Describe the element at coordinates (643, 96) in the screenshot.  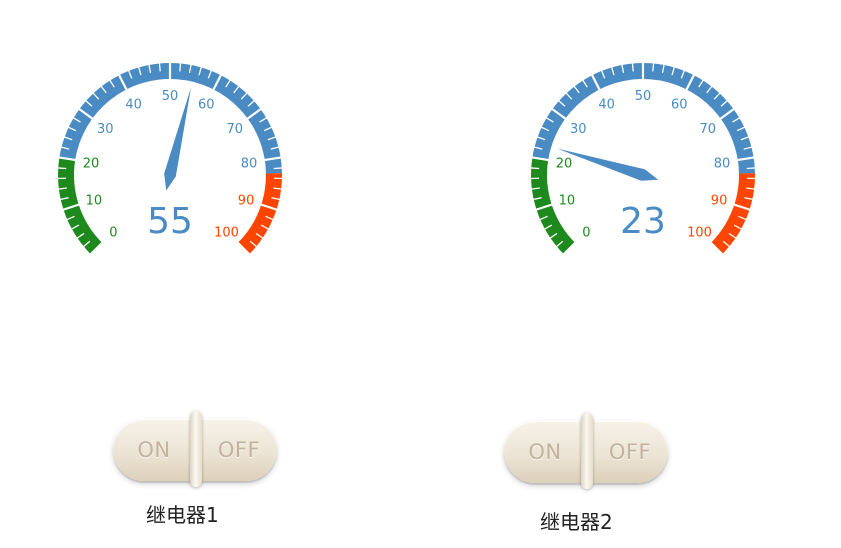
I see `gauge-2-tick-label: 50` at that location.